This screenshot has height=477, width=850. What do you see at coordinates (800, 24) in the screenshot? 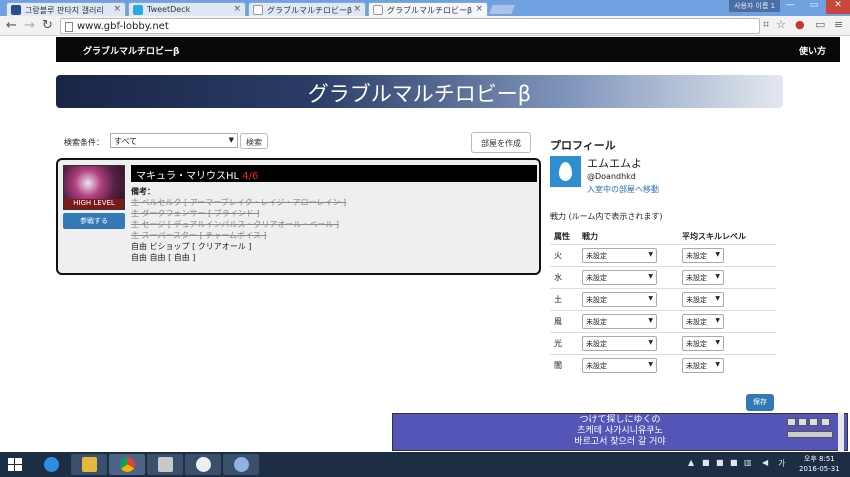
I see `extension-icon: ●` at bounding box center [800, 24].